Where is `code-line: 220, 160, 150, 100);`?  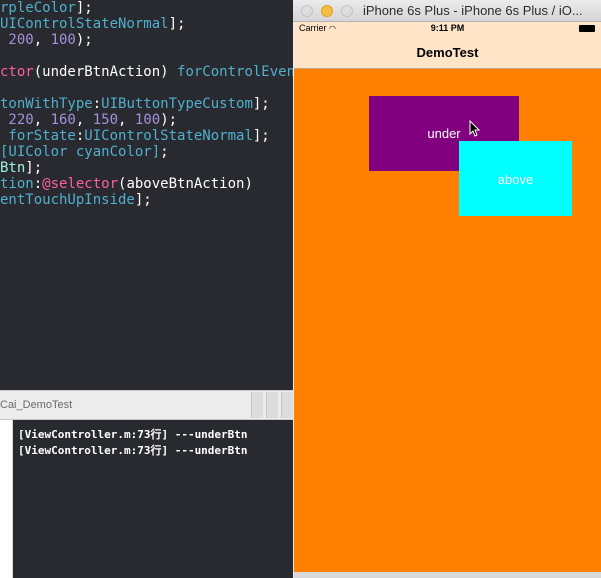
code-line: 220, 160, 150, 100); is located at coordinates (88, 120).